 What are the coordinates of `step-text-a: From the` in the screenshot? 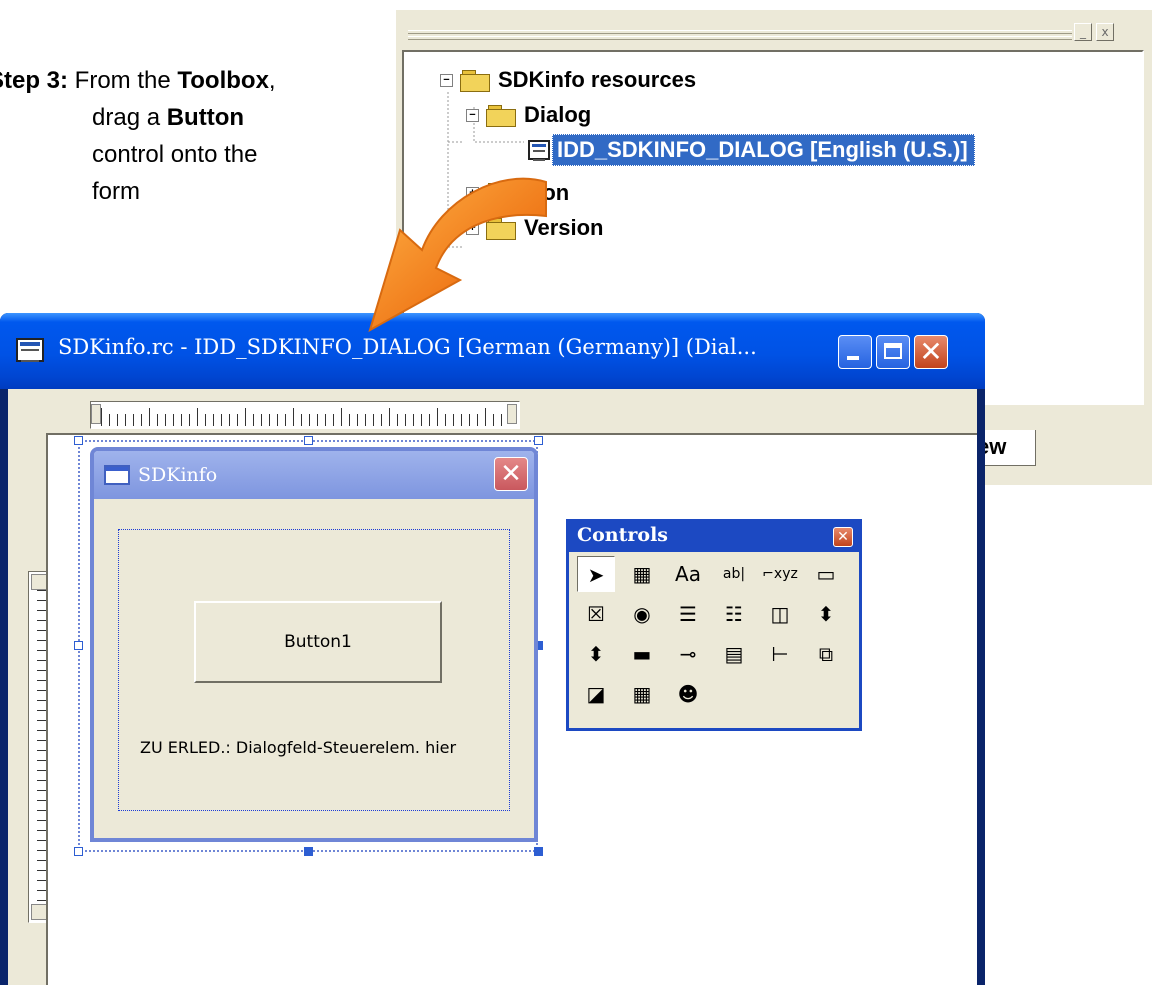 It's located at (123, 80).